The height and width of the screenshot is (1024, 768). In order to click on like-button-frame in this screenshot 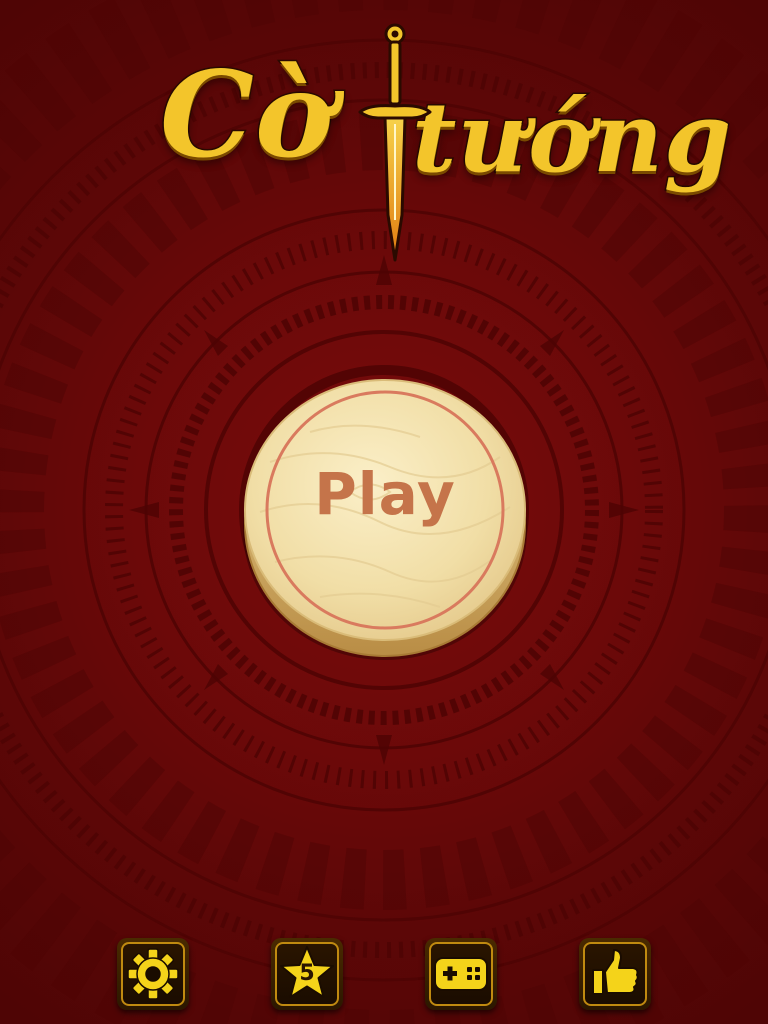, I will do `click(615, 974)`.